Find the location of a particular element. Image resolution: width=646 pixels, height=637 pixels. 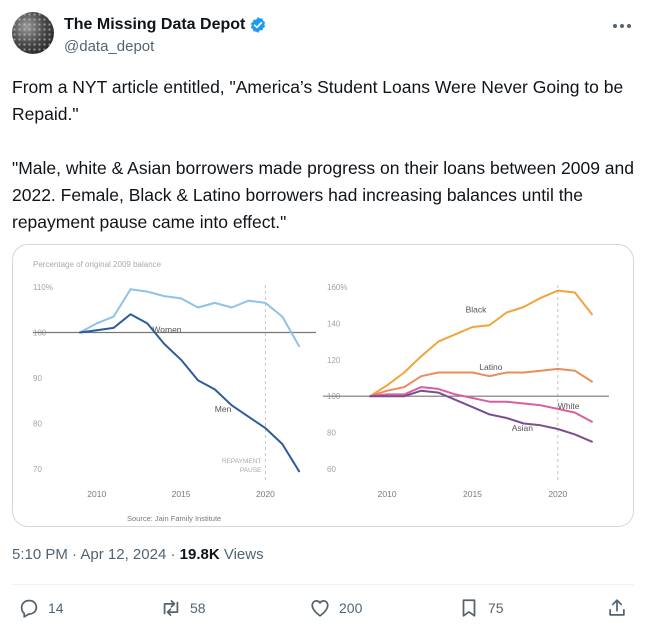

series-label-latino: Latino is located at coordinates (490, 367).